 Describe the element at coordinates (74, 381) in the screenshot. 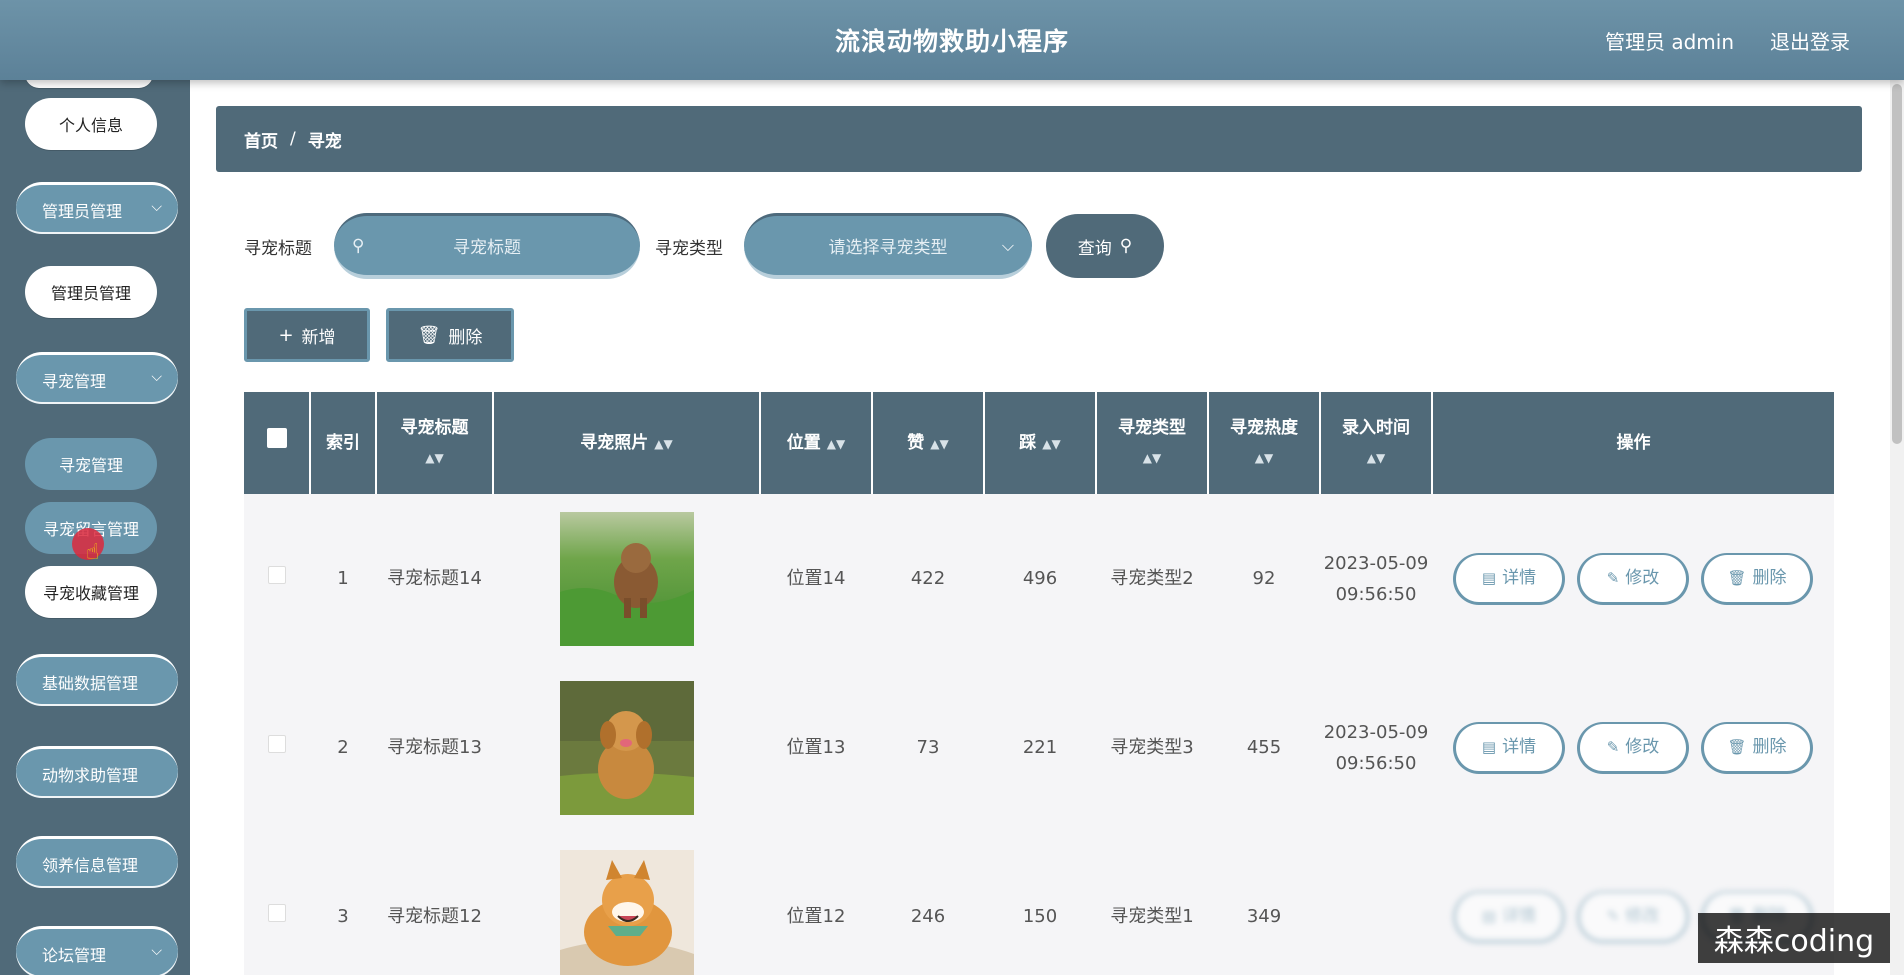

I see `sidebar-group-label: 寻宠管理` at that location.